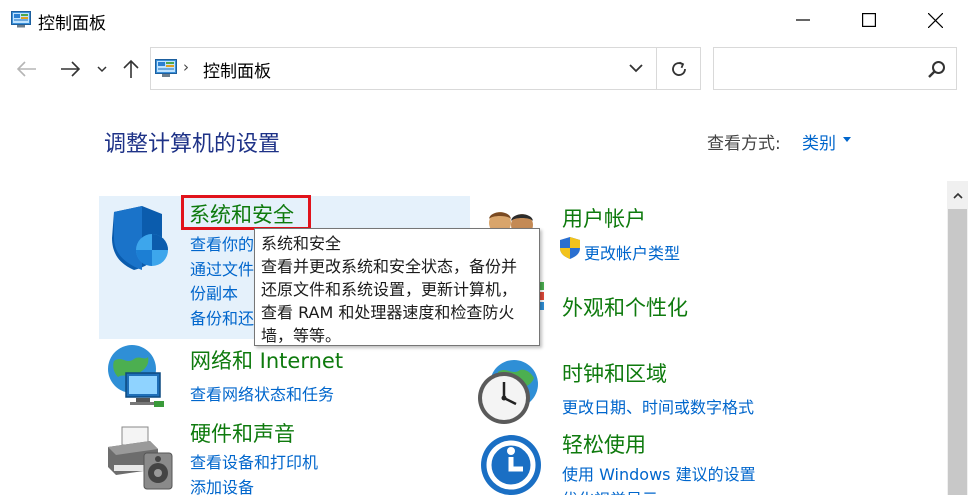 Image resolution: width=968 pixels, height=495 pixels. What do you see at coordinates (632, 252) in the screenshot?
I see `link-change-account-type: 更改帐户类型` at bounding box center [632, 252].